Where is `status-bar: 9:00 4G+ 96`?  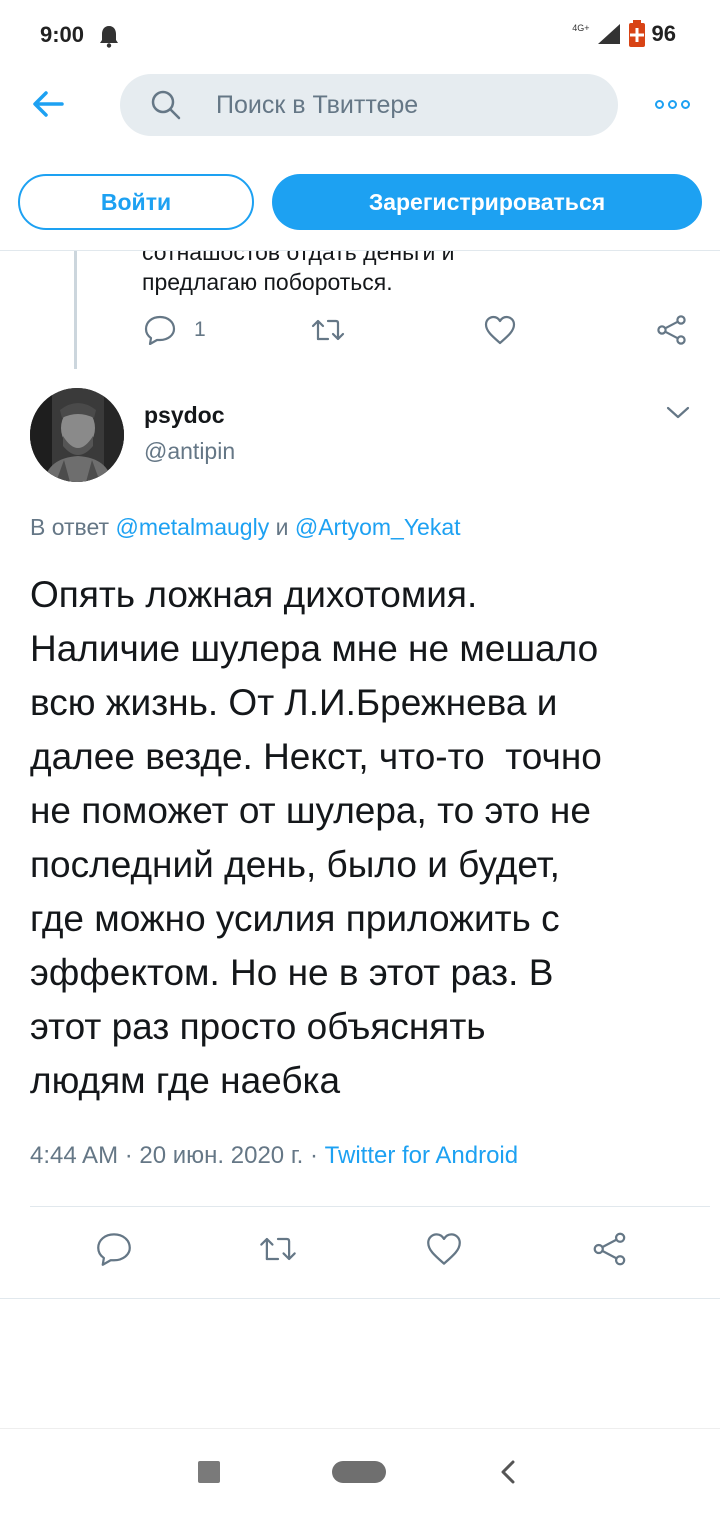 status-bar: 9:00 4G+ 96 is located at coordinates (360, 36).